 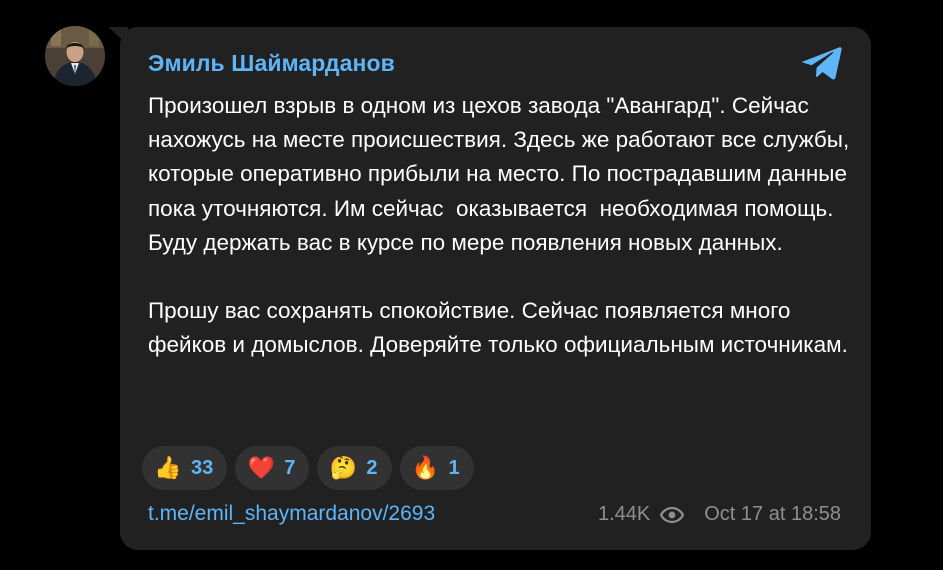 What do you see at coordinates (454, 467) in the screenshot?
I see `reaction-count: 1` at bounding box center [454, 467].